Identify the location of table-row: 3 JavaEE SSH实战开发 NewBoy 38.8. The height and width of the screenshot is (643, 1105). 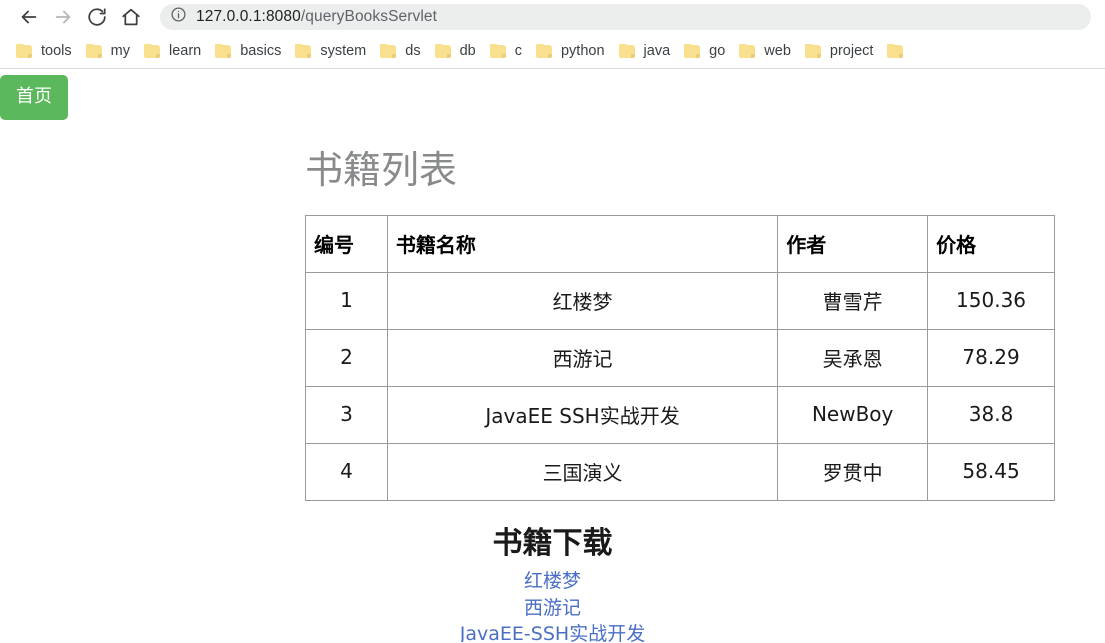
(680, 414).